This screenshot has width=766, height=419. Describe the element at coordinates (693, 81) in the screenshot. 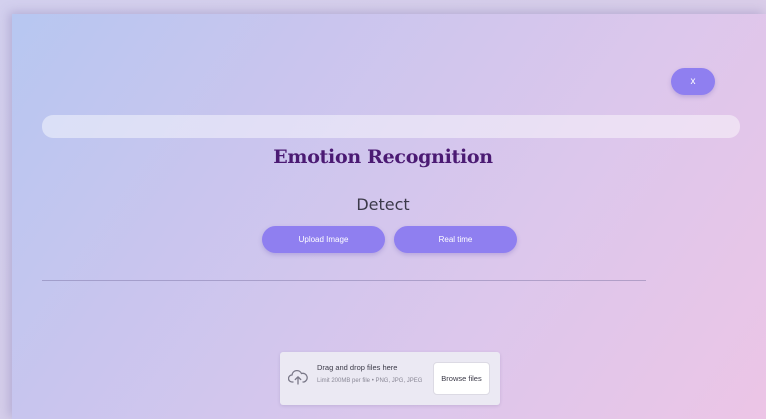

I see `close-button: x` at that location.